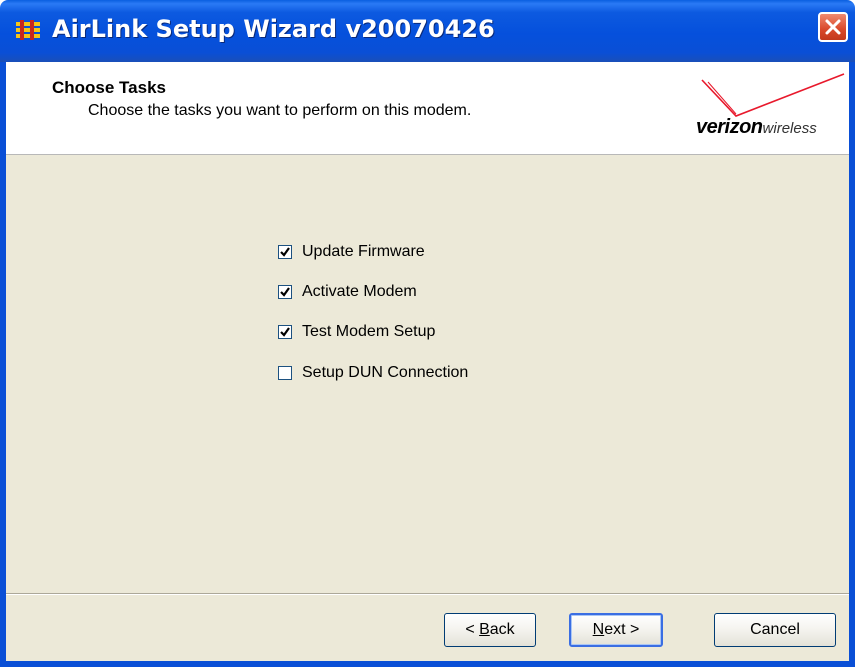 The image size is (855, 667). I want to click on task-label: Test Modem Setup, so click(369, 331).